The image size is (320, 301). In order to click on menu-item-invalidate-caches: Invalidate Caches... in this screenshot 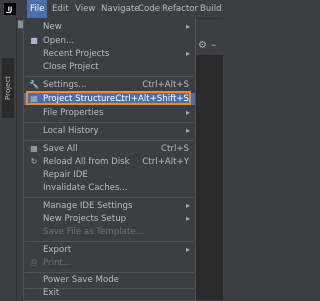, I will do `click(109, 188)`.